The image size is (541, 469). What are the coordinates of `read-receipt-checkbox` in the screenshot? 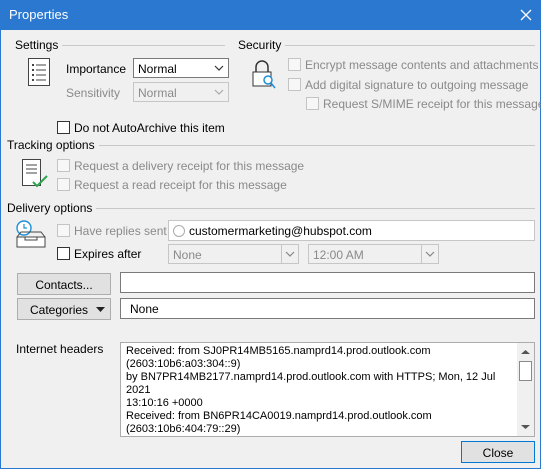 It's located at (63, 184).